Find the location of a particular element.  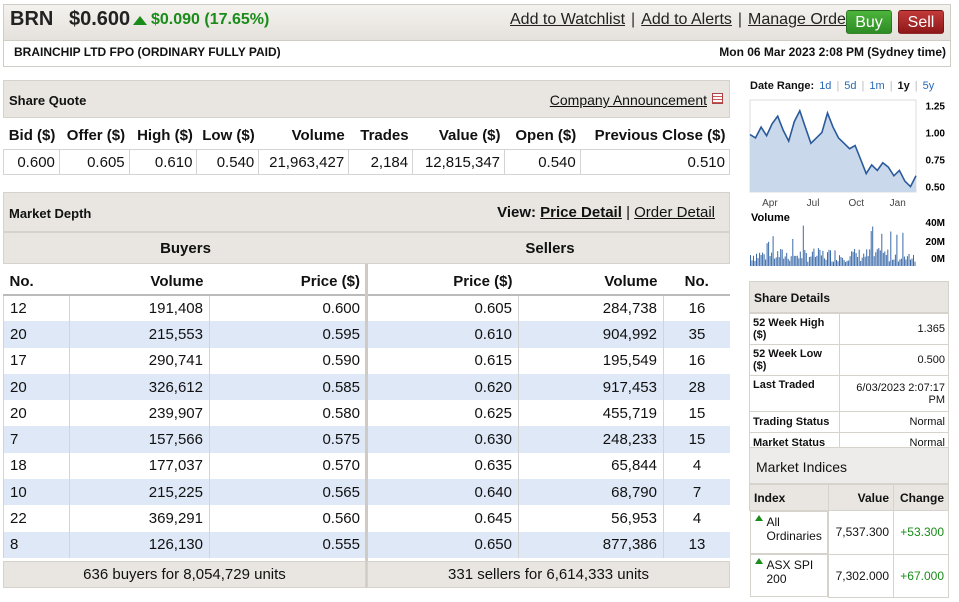

range-1y-link: 1y is located at coordinates (904, 86).